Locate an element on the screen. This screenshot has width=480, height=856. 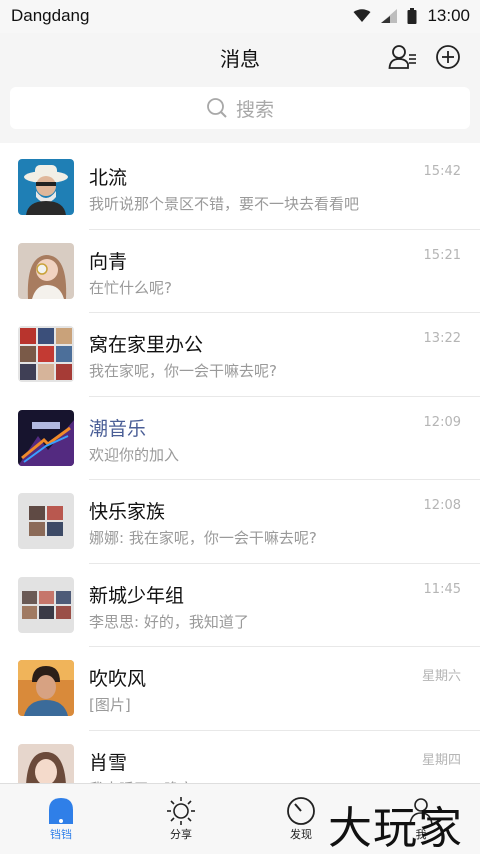
conversation-preview: 我在家呢，你一会干嘛去呢? is located at coordinates (183, 371).